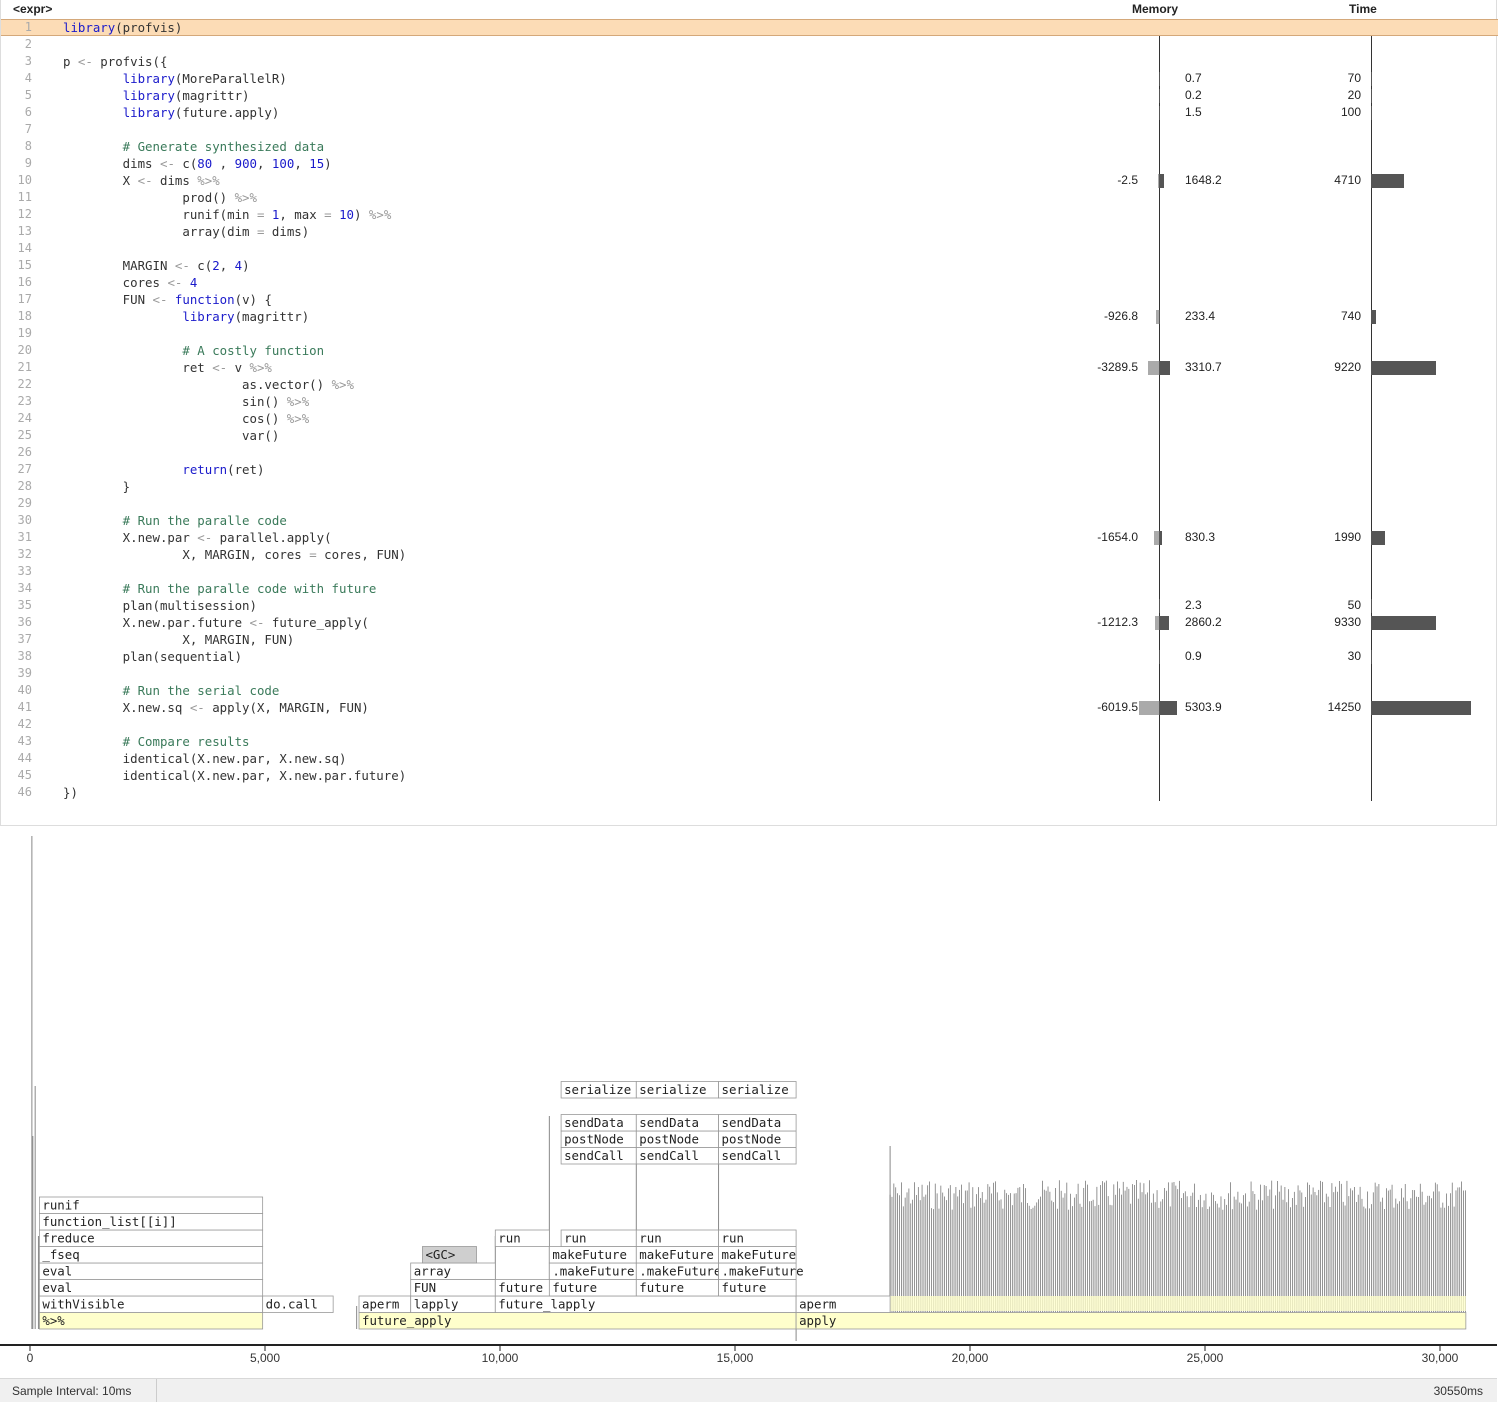 The height and width of the screenshot is (1406, 1499). I want to click on code-line: 6 library(future.apply) 1.5 100, so click(749, 112).